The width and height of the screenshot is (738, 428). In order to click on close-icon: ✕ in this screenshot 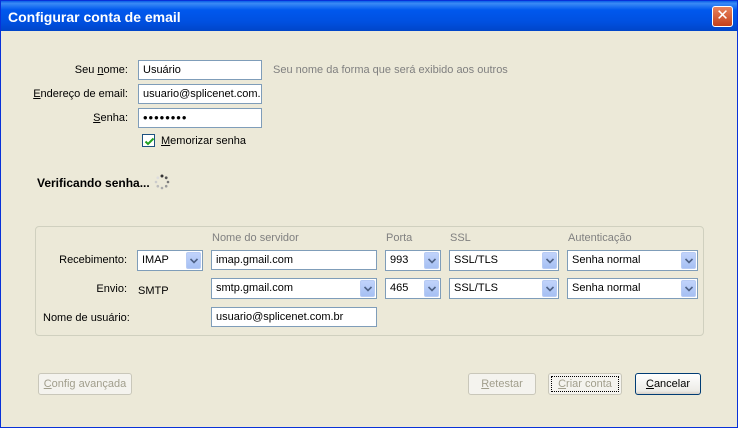, I will do `click(722, 16)`.